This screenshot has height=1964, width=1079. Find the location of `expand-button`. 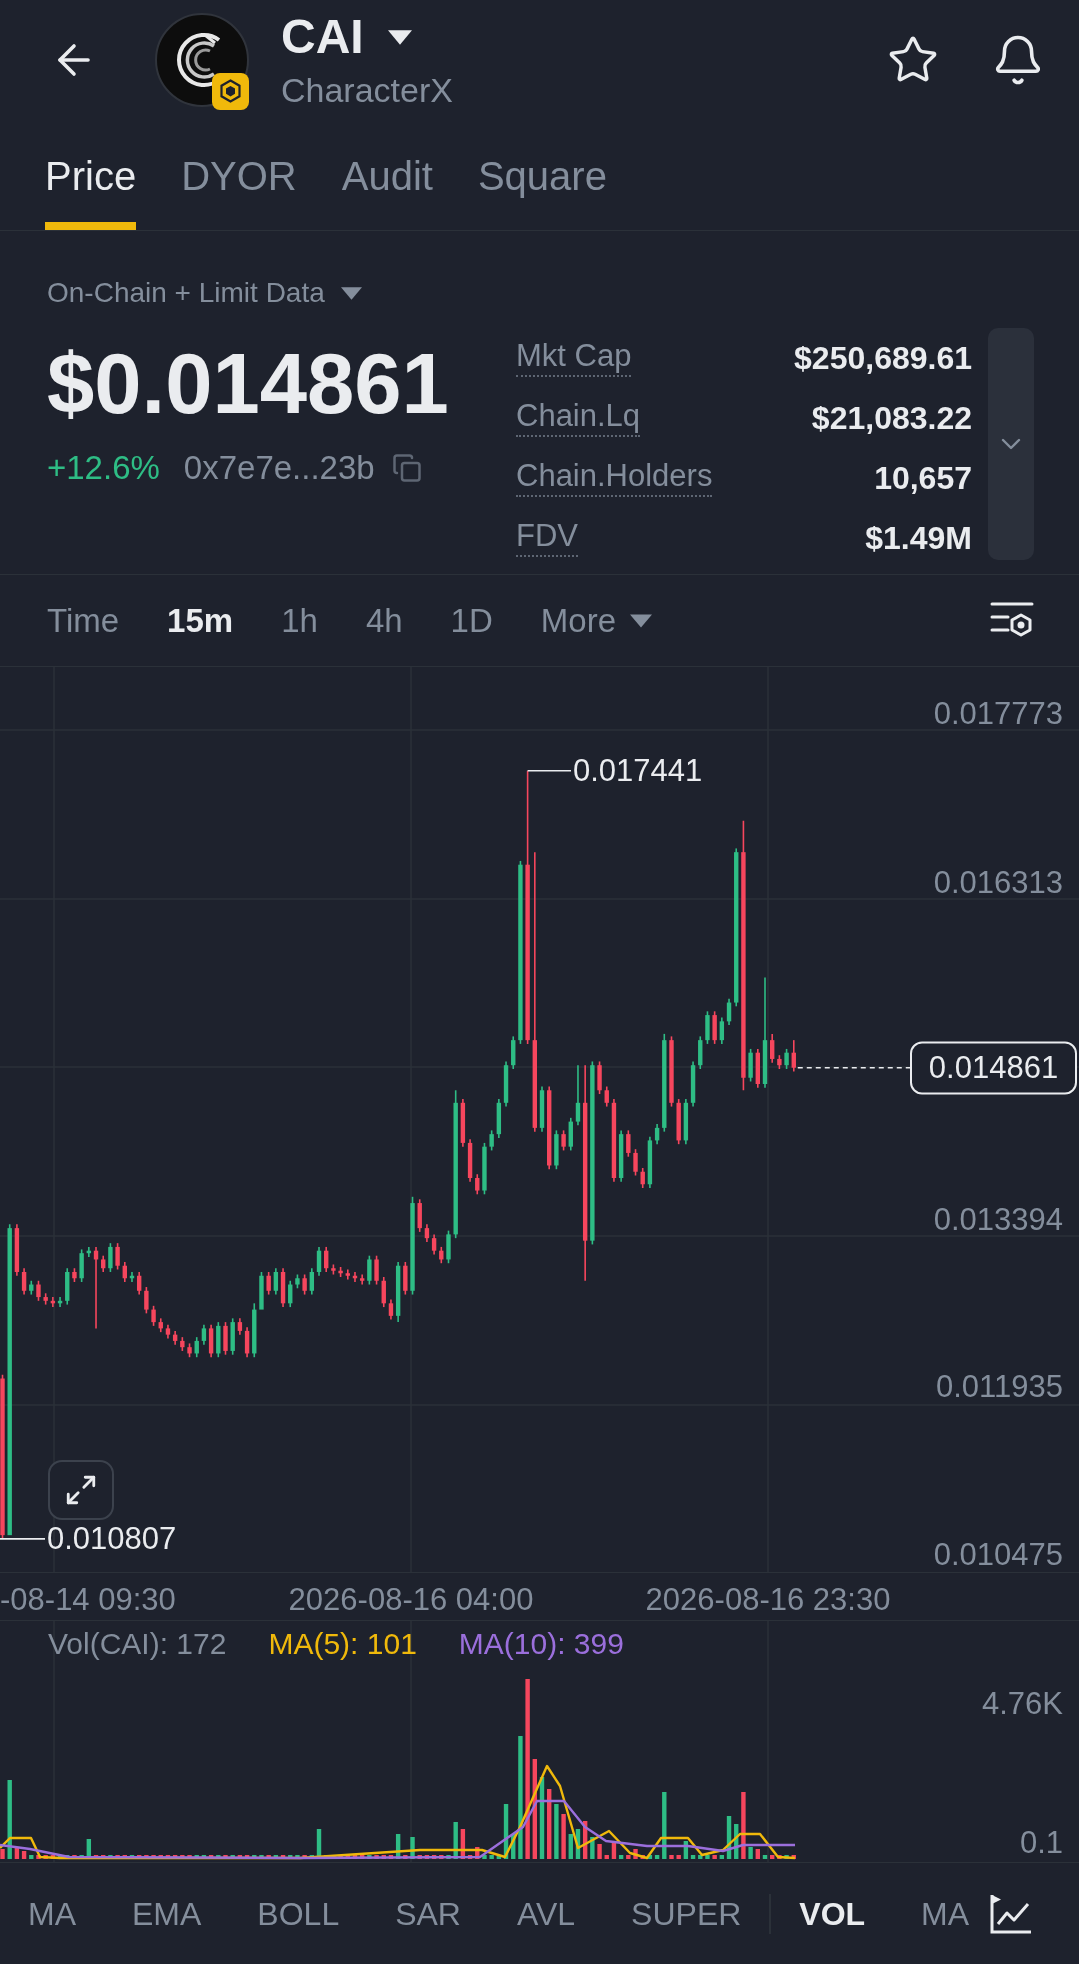

expand-button is located at coordinates (81, 1490).